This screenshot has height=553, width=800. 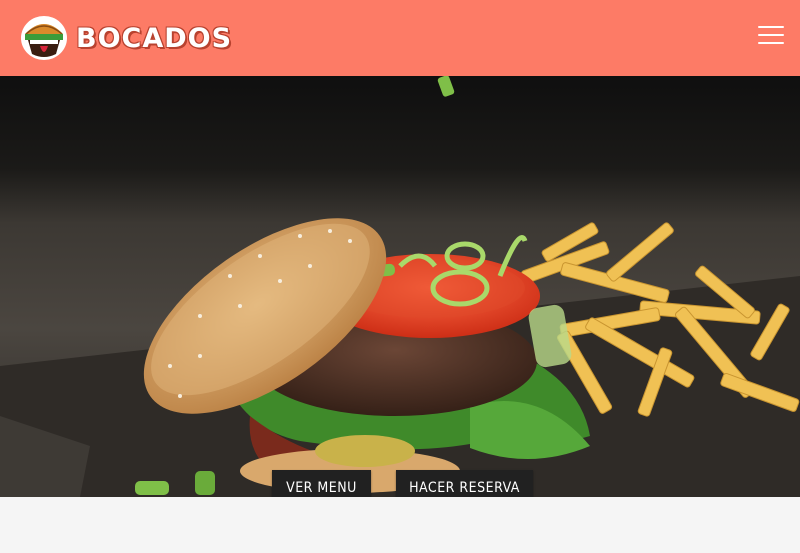 I want to click on content-area, so click(x=400, y=525).